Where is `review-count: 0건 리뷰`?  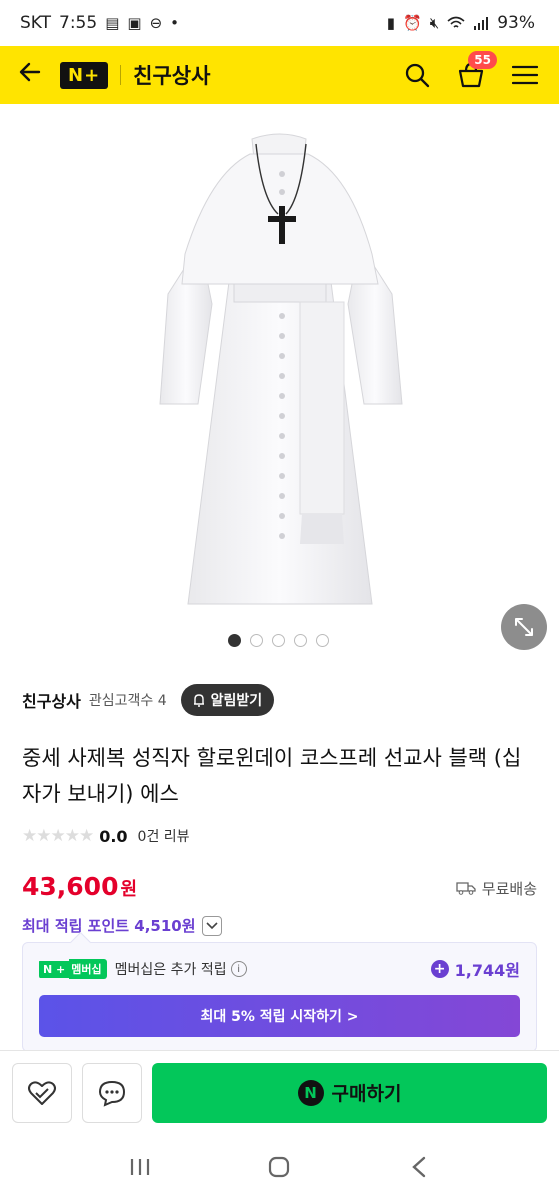 review-count: 0건 리뷰 is located at coordinates (164, 836).